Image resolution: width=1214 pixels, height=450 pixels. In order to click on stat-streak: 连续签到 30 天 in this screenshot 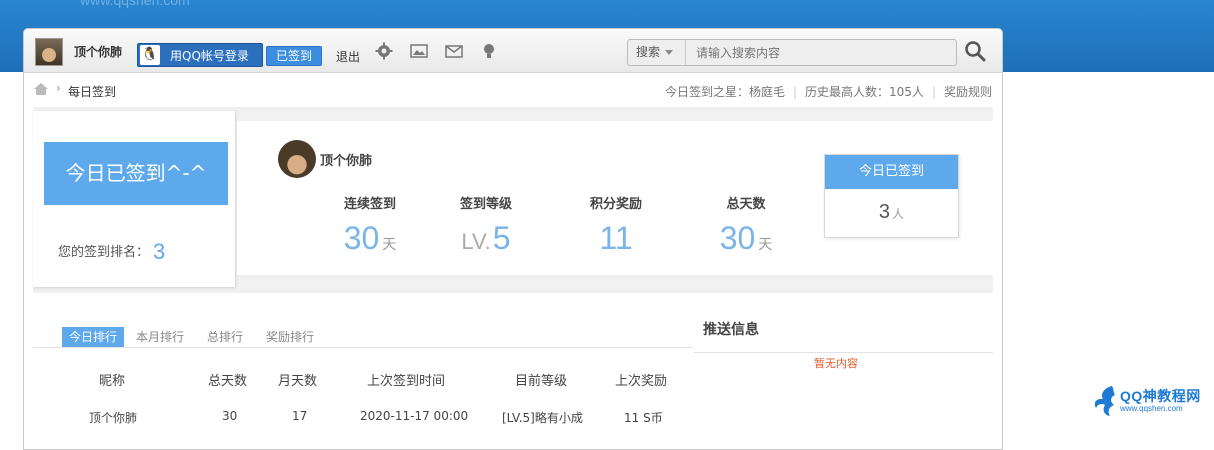, I will do `click(370, 227)`.